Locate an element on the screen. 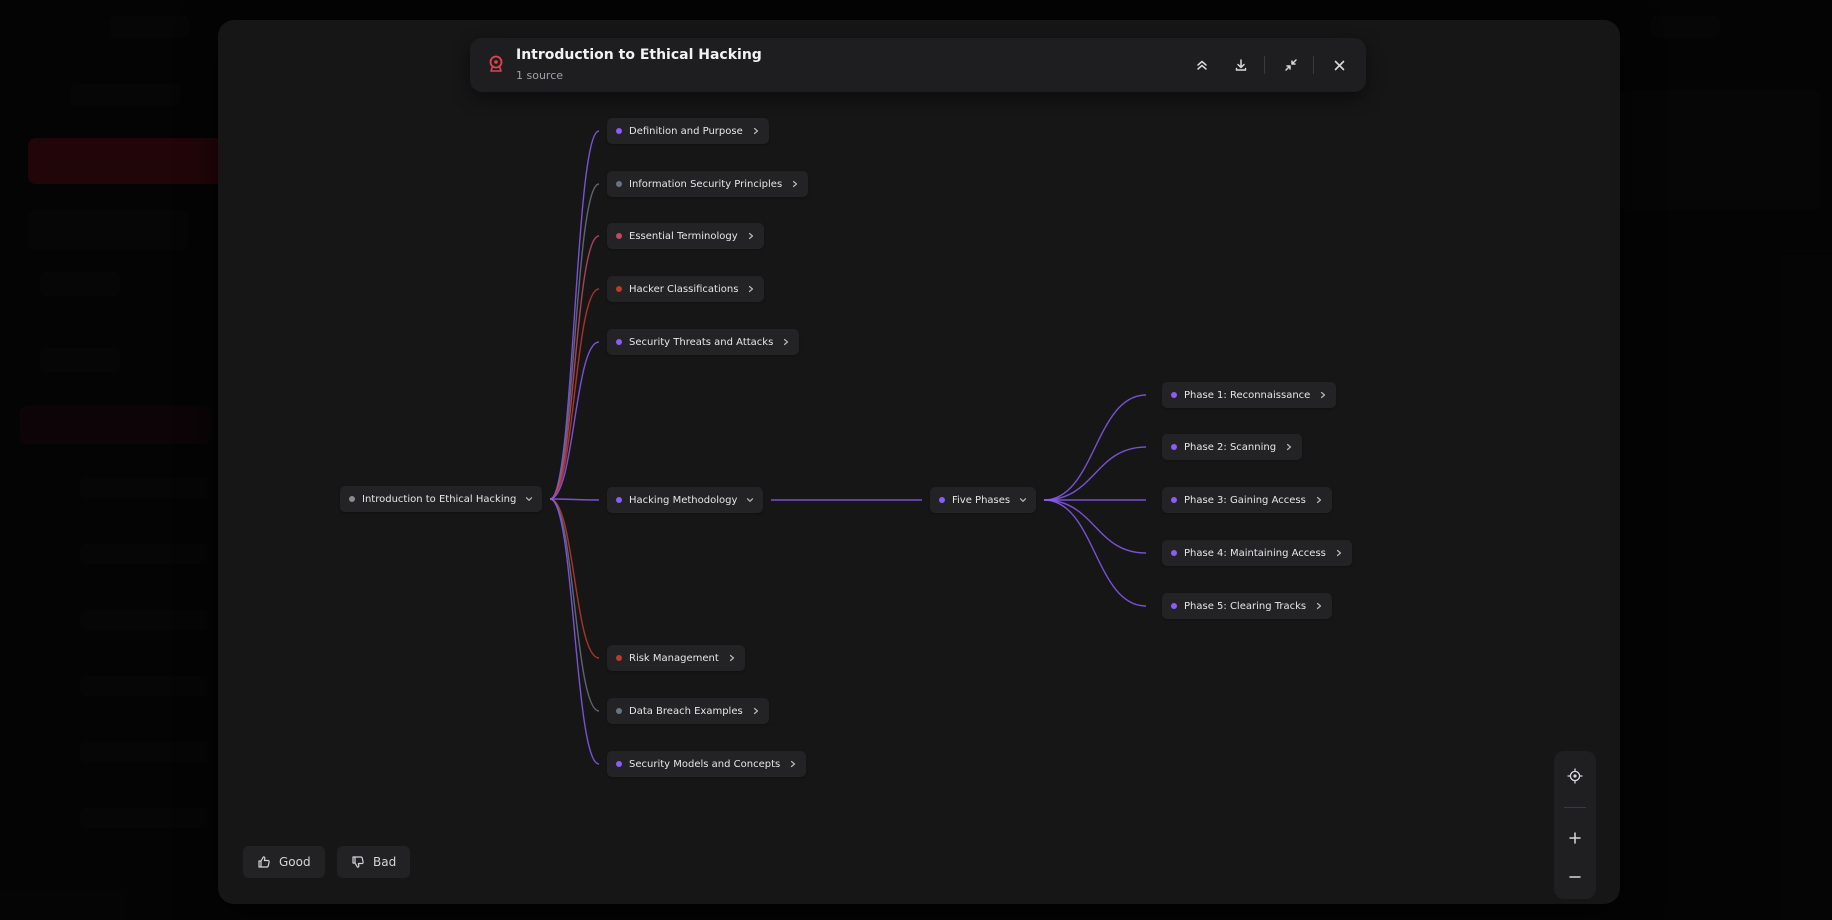 The width and height of the screenshot is (1832, 920). close-icon is located at coordinates (1339, 65).